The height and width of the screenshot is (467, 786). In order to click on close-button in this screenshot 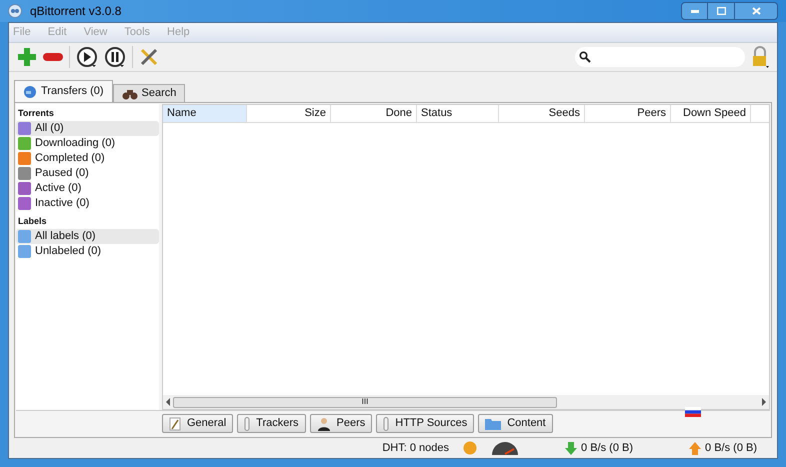, I will do `click(756, 11)`.